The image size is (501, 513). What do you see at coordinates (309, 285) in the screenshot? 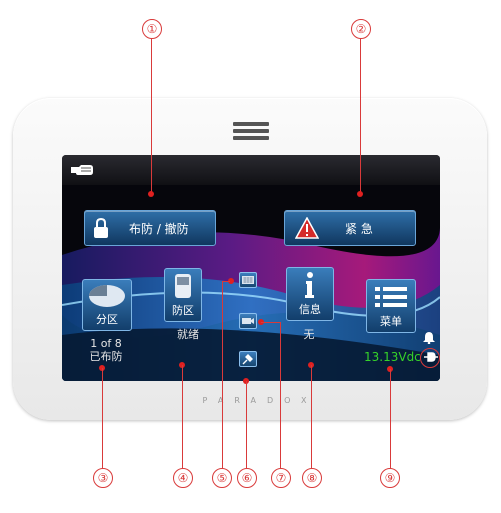
I see `info-icon` at bounding box center [309, 285].